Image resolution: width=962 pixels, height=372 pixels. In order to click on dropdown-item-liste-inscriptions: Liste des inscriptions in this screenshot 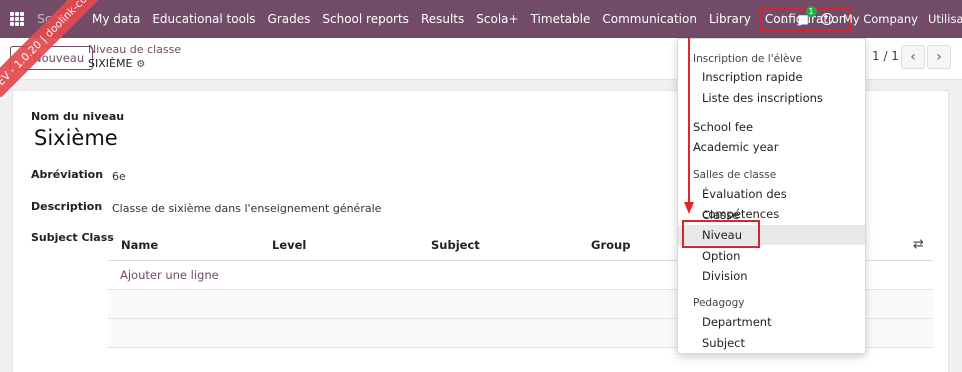, I will do `click(771, 98)`.